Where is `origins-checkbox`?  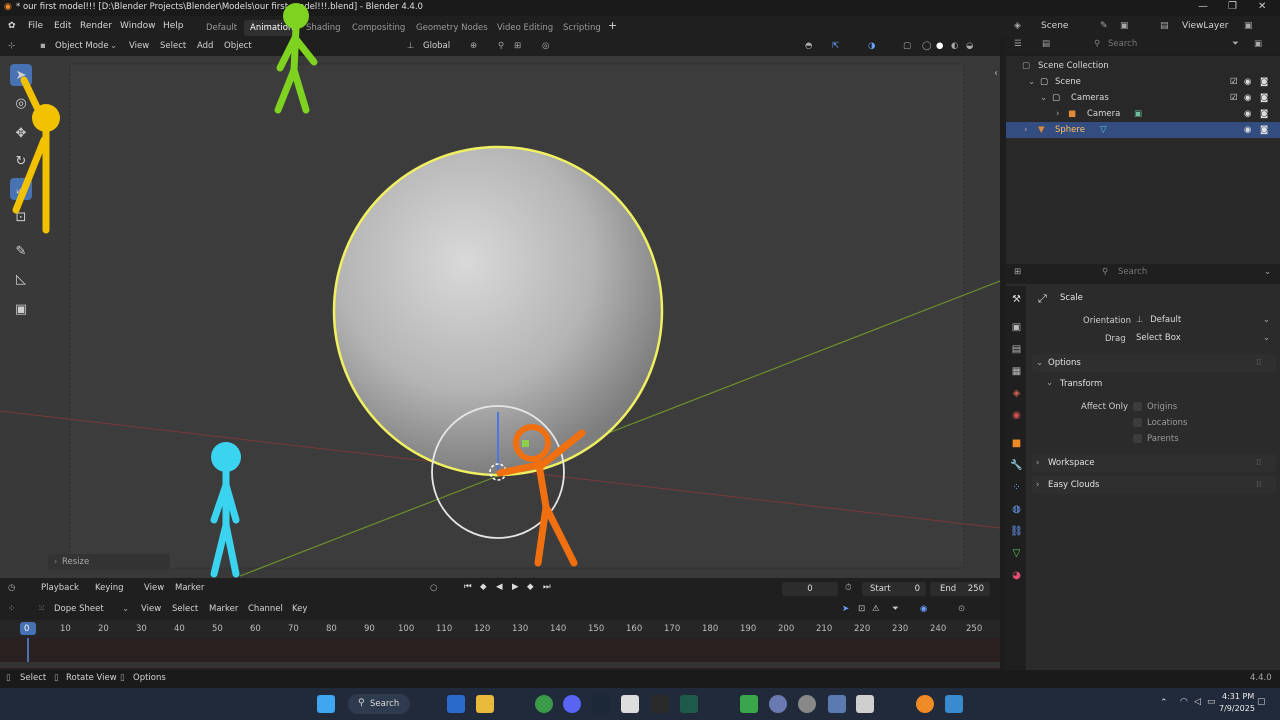
origins-checkbox is located at coordinates (1137, 406).